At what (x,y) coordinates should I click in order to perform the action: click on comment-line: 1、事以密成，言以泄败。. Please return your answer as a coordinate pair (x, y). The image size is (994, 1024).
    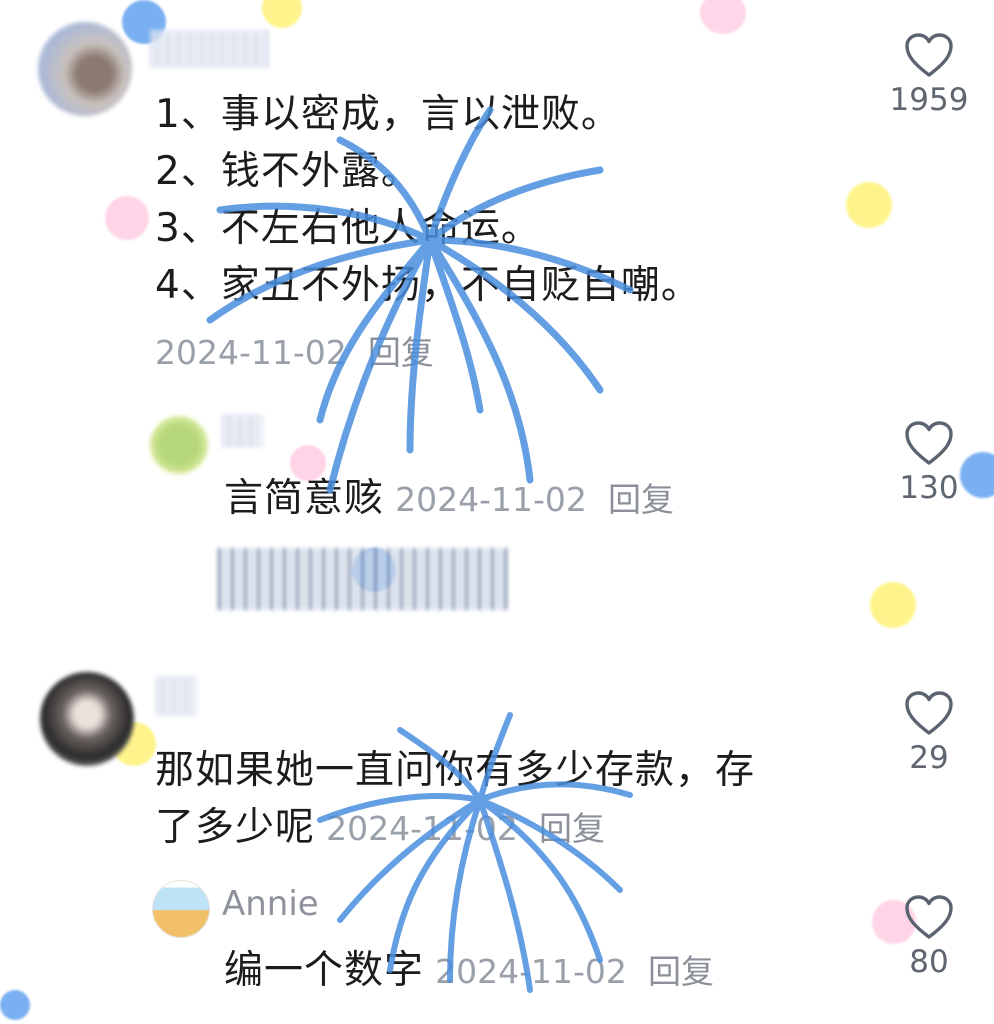
    Looking at the image, I should click on (388, 114).